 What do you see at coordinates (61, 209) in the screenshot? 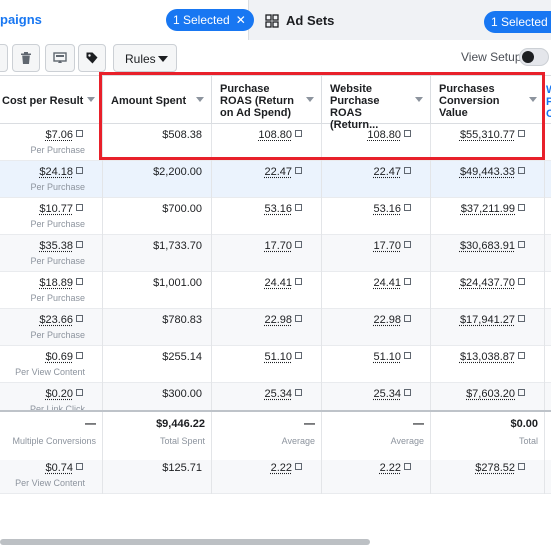
I see `cell-link-value: $10.77` at bounding box center [61, 209].